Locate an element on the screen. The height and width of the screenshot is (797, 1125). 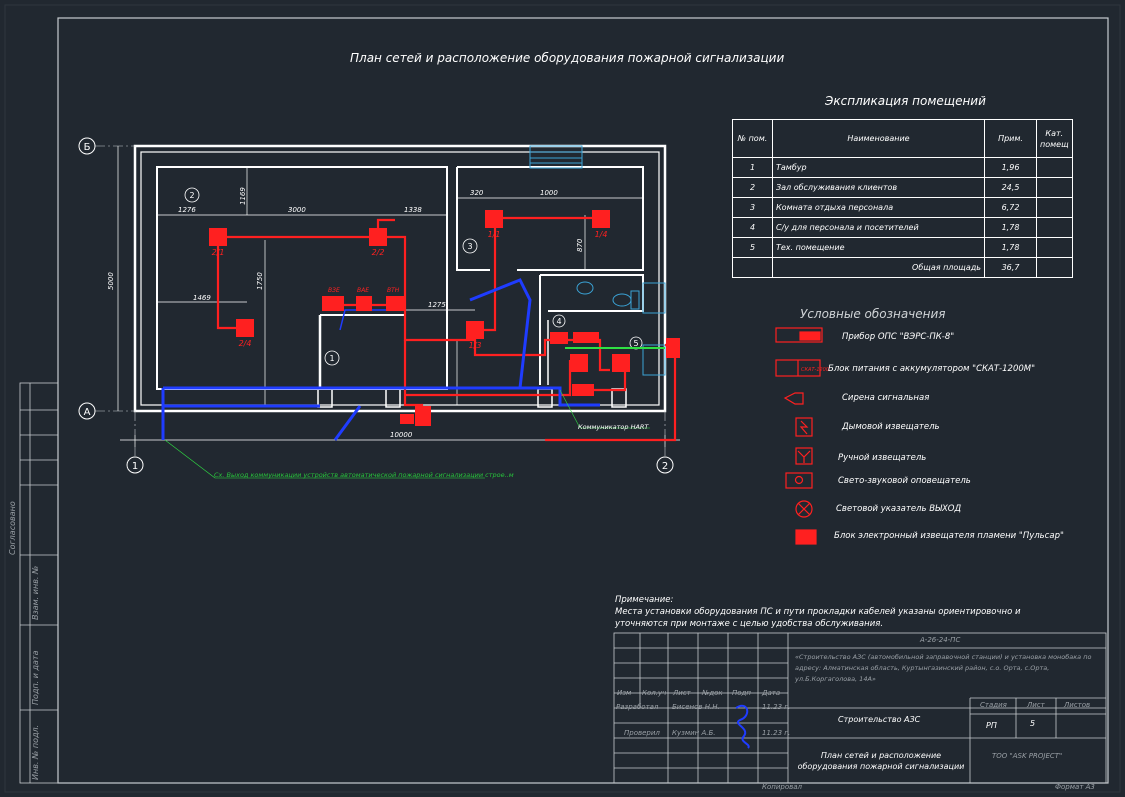
detector-1-4-label: 1/4 is located at coordinates (601, 234).